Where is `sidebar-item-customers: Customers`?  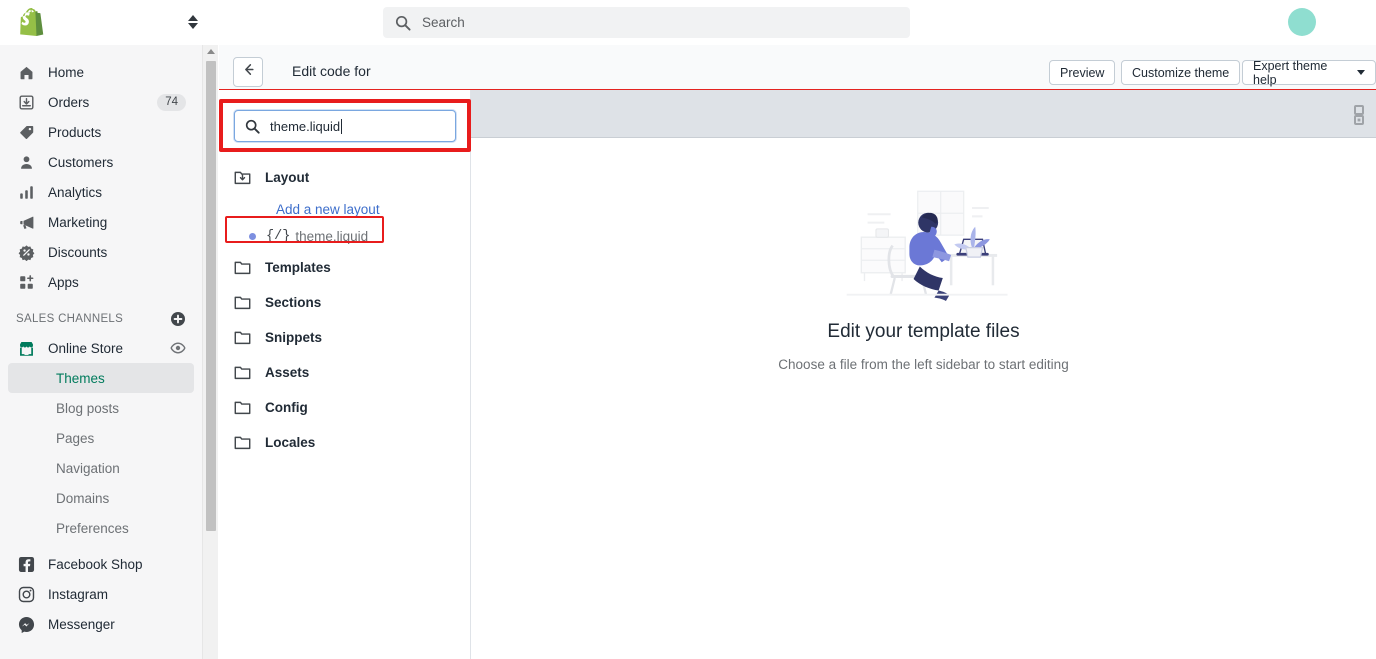
sidebar-item-customers: Customers is located at coordinates (101, 162).